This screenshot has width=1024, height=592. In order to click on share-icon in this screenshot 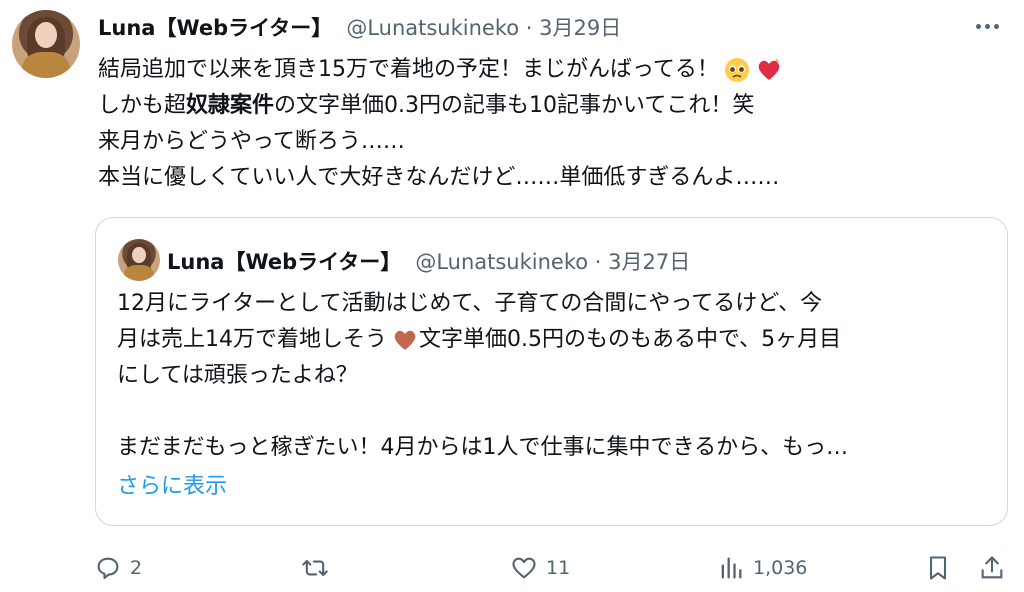, I will do `click(992, 567)`.